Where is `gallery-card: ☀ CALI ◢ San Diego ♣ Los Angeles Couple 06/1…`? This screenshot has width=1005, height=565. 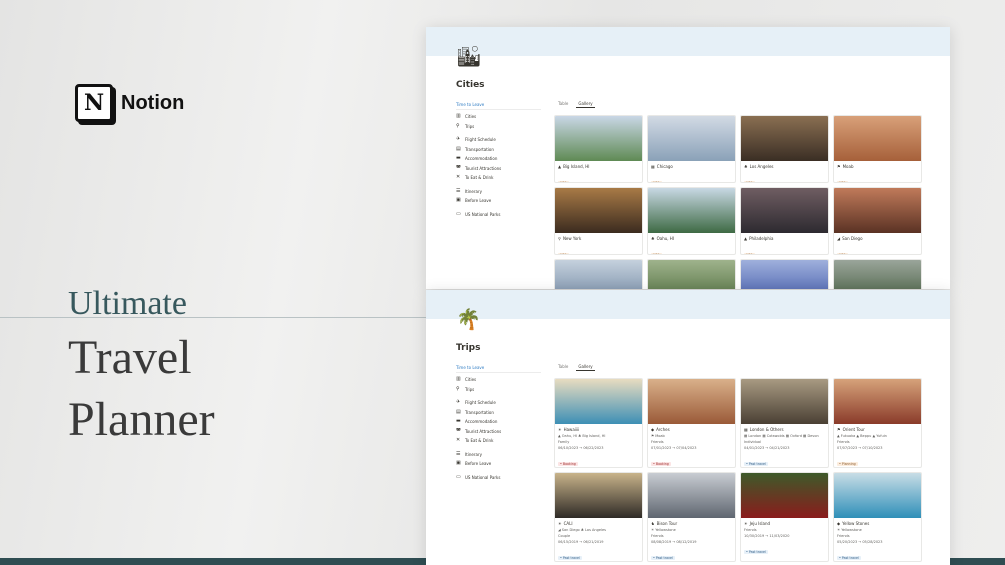 gallery-card: ☀ CALI ◢ San Diego ♣ Los Angeles Couple 06/1… is located at coordinates (598, 517).